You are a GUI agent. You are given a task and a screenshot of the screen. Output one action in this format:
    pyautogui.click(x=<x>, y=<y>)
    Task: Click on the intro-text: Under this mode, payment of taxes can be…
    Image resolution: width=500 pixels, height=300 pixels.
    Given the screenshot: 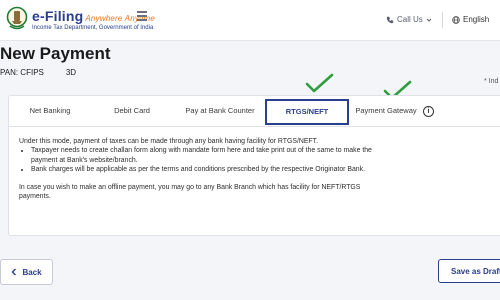 What is the action you would take?
    pyautogui.click(x=168, y=141)
    